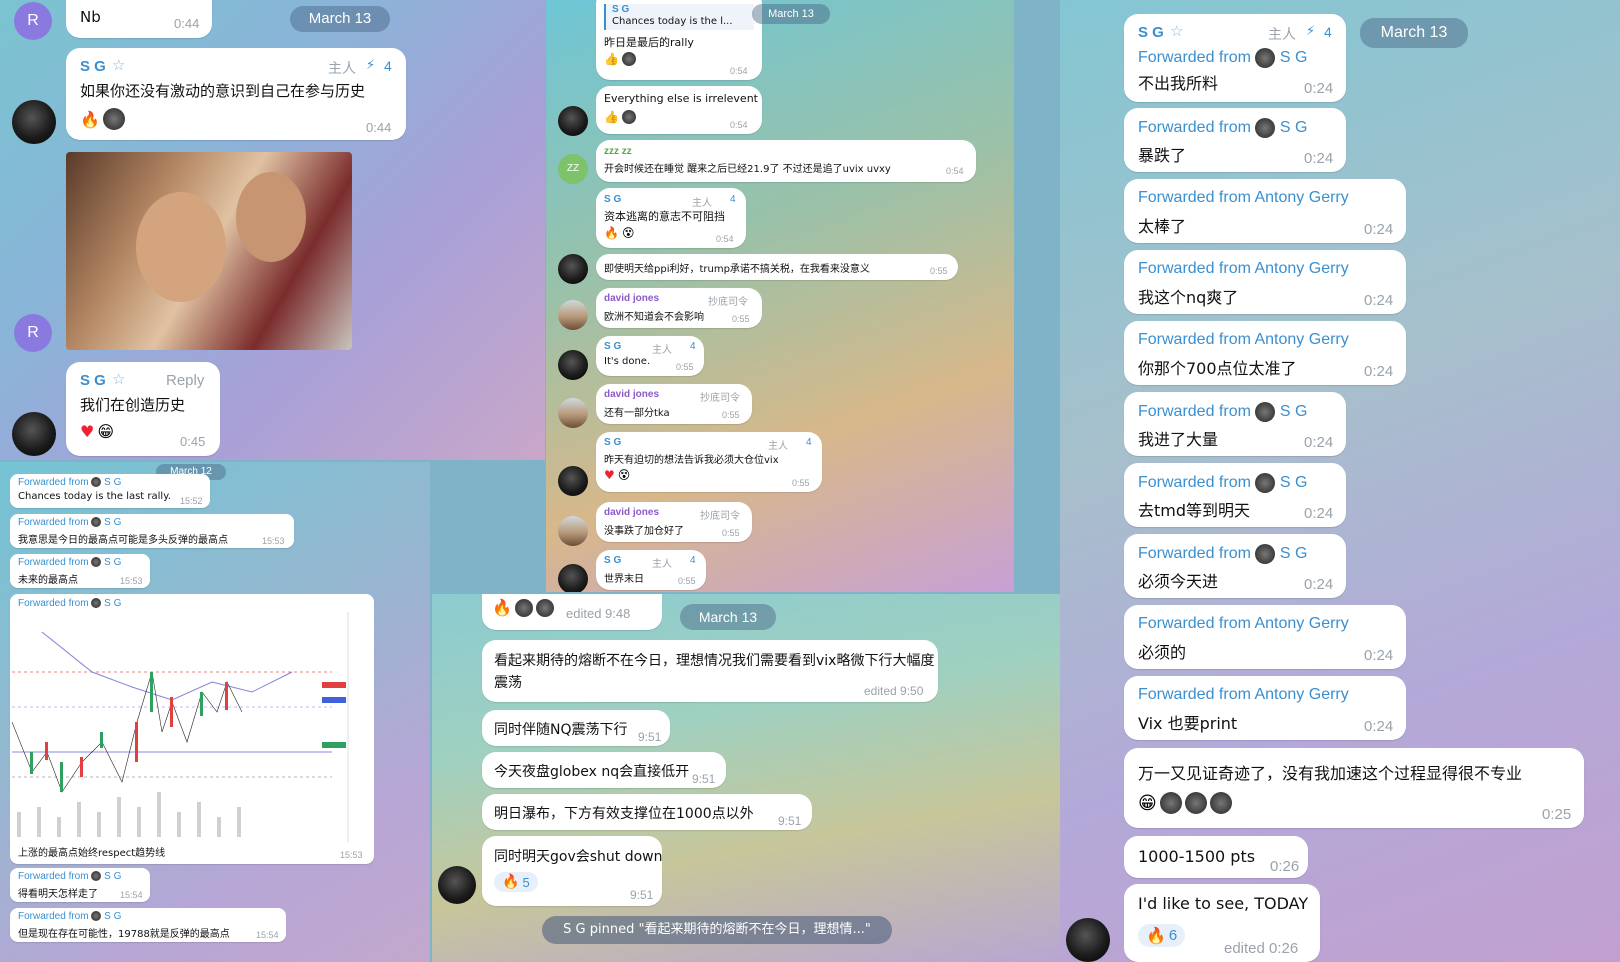 Image resolution: width=1620 pixels, height=962 pixels. What do you see at coordinates (139, 19) in the screenshot?
I see `message-bubble: Nb 0:44` at bounding box center [139, 19].